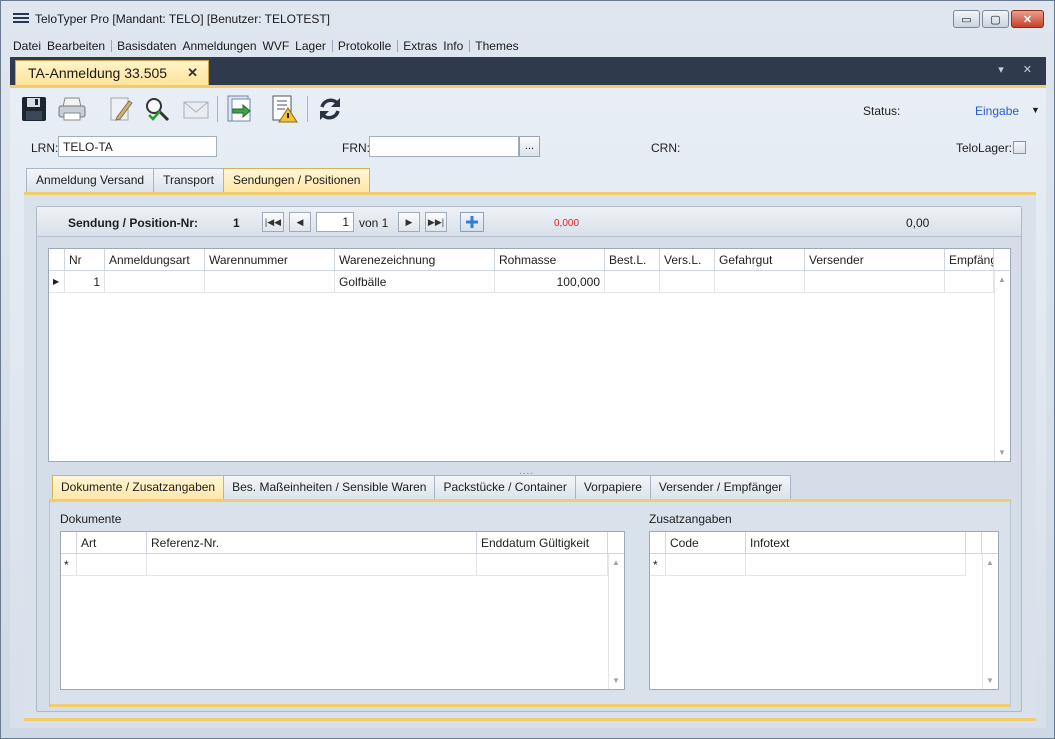  Describe the element at coordinates (632, 282) in the screenshot. I see `cell-best-l` at that location.